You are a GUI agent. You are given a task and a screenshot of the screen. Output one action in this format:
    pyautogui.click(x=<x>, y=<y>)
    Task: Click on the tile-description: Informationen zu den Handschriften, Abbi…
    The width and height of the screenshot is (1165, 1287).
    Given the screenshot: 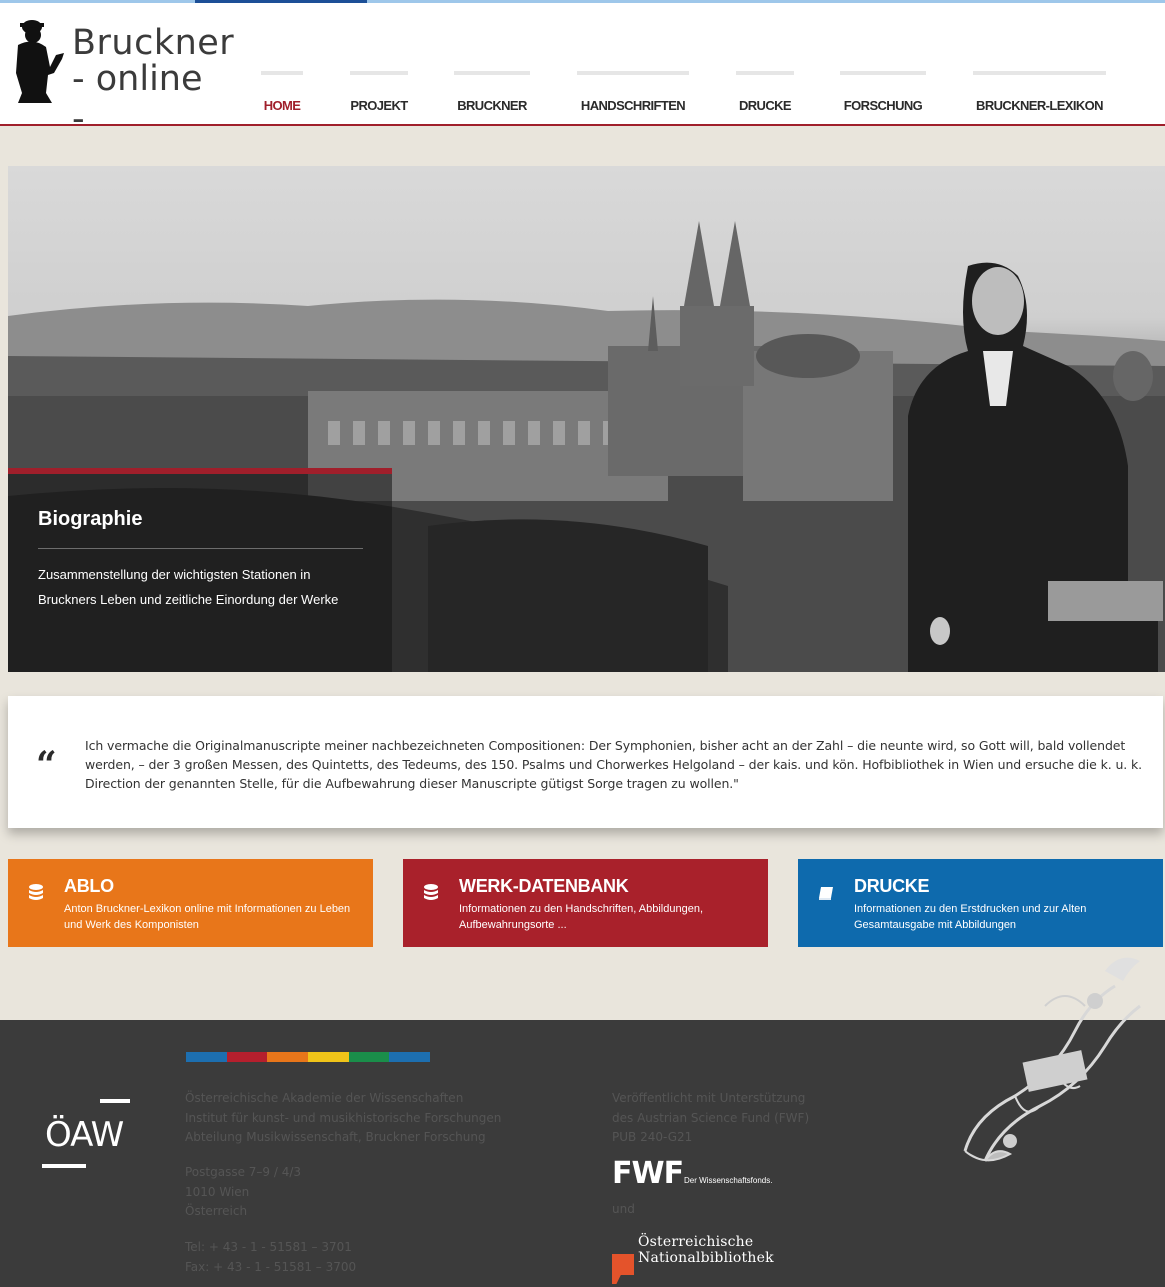 What is the action you would take?
    pyautogui.click(x=581, y=917)
    